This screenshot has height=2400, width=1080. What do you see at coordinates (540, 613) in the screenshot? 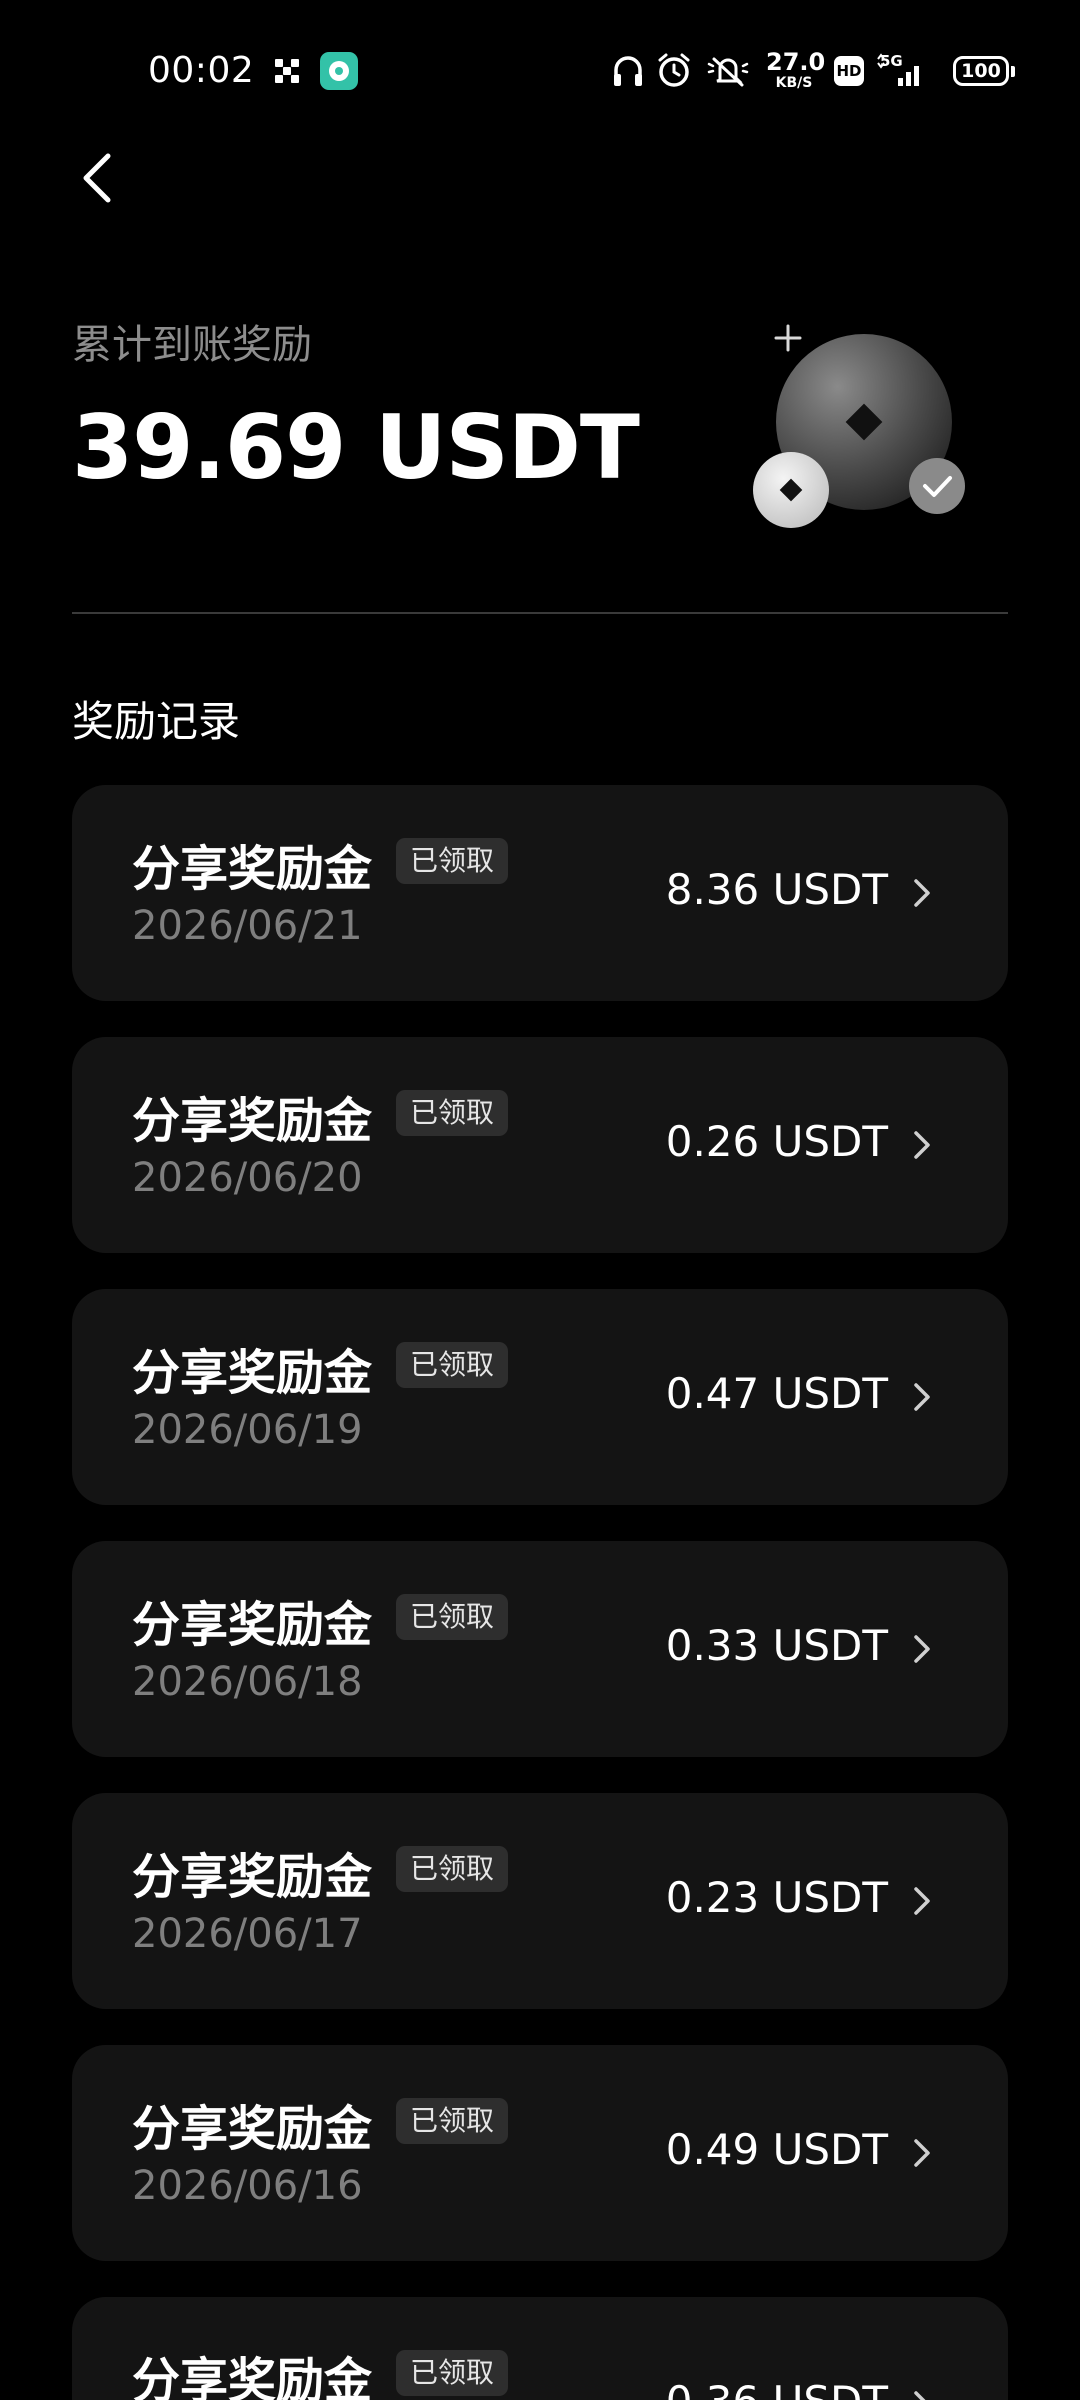
I see `divider` at bounding box center [540, 613].